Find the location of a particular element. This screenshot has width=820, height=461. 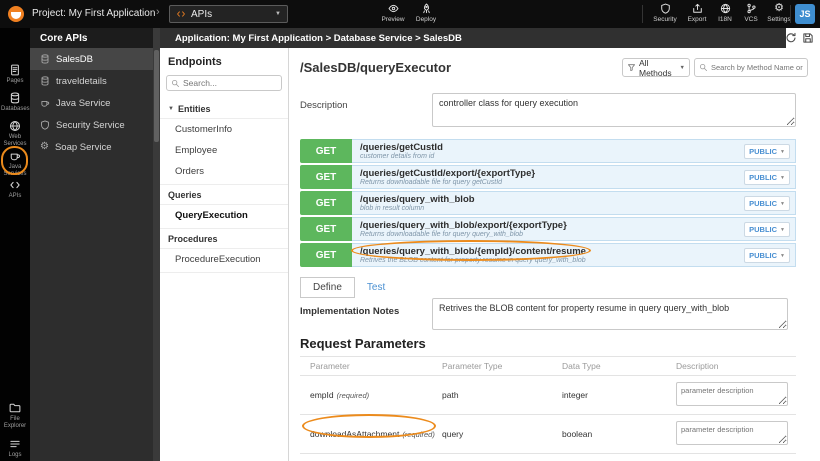

topbar-divider is located at coordinates (790, 14).